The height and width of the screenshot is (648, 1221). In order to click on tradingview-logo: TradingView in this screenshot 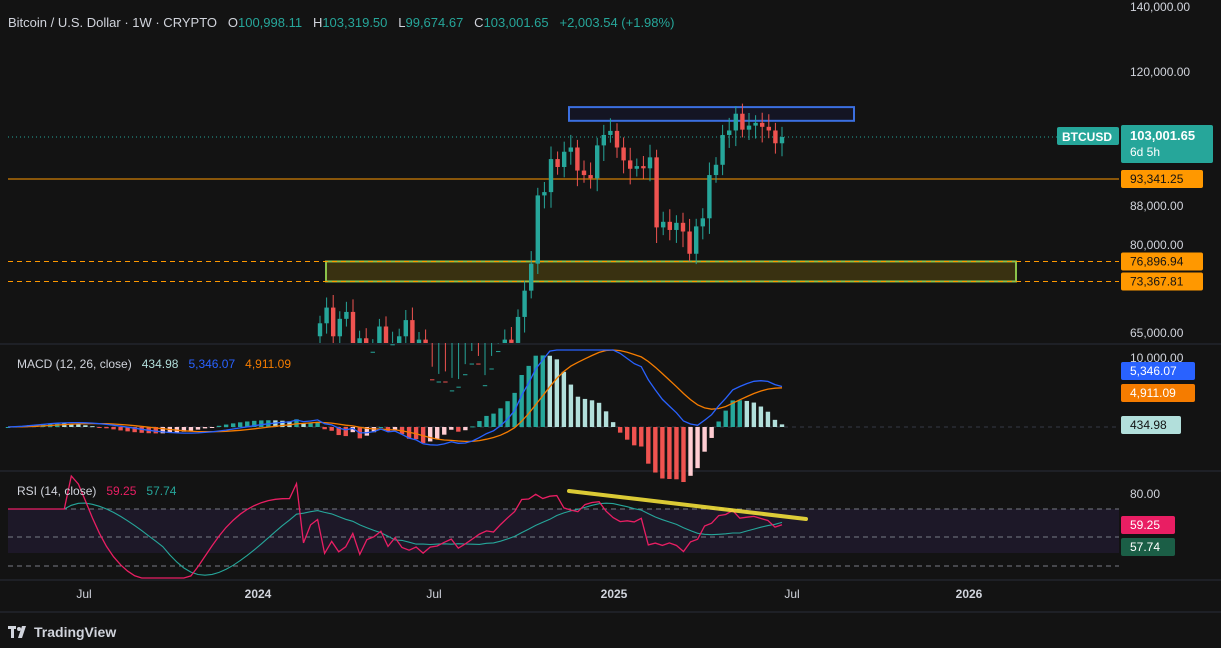, I will do `click(62, 632)`.